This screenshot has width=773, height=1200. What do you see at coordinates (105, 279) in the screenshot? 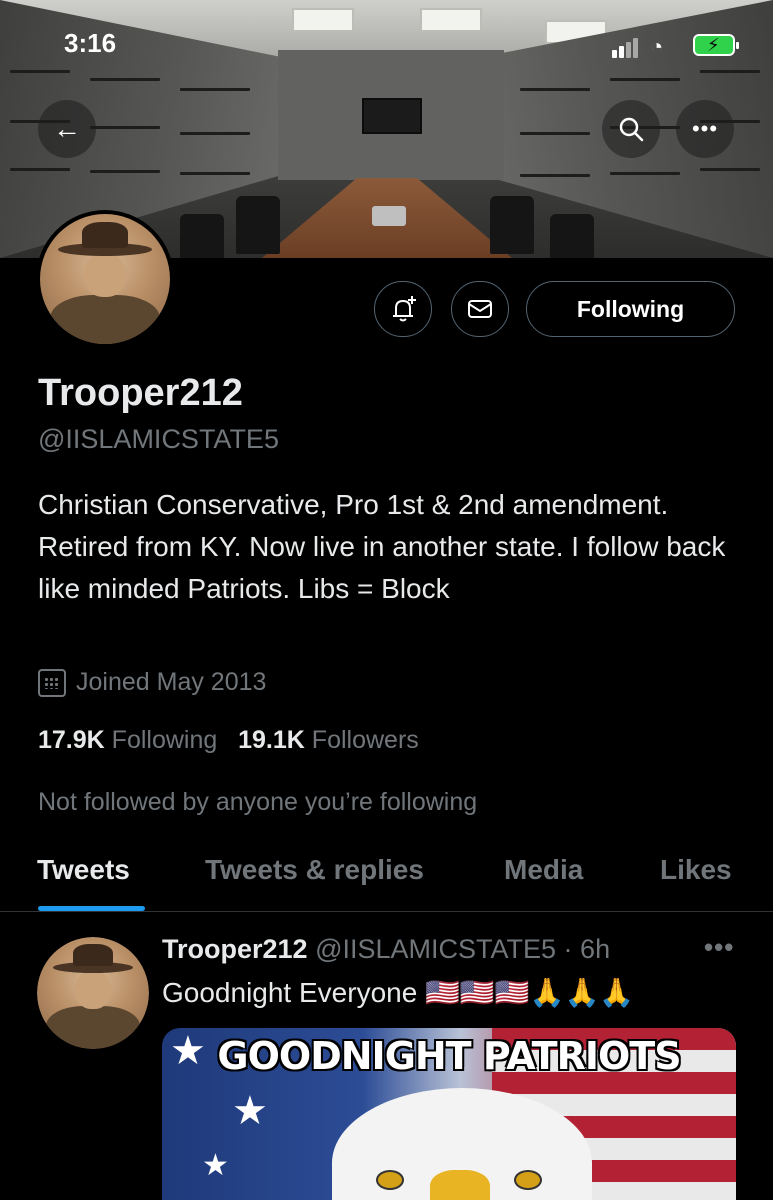
I see `profile-avatar` at bounding box center [105, 279].